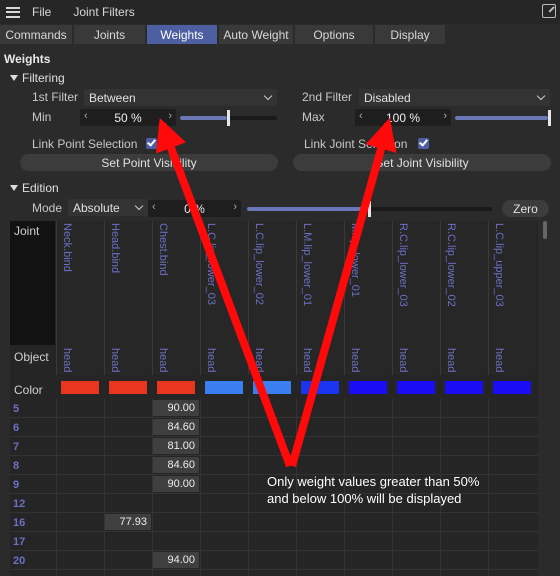 This screenshot has width=560, height=576. I want to click on annotation-line-2: and below 100% will be displayed, so click(364, 498).